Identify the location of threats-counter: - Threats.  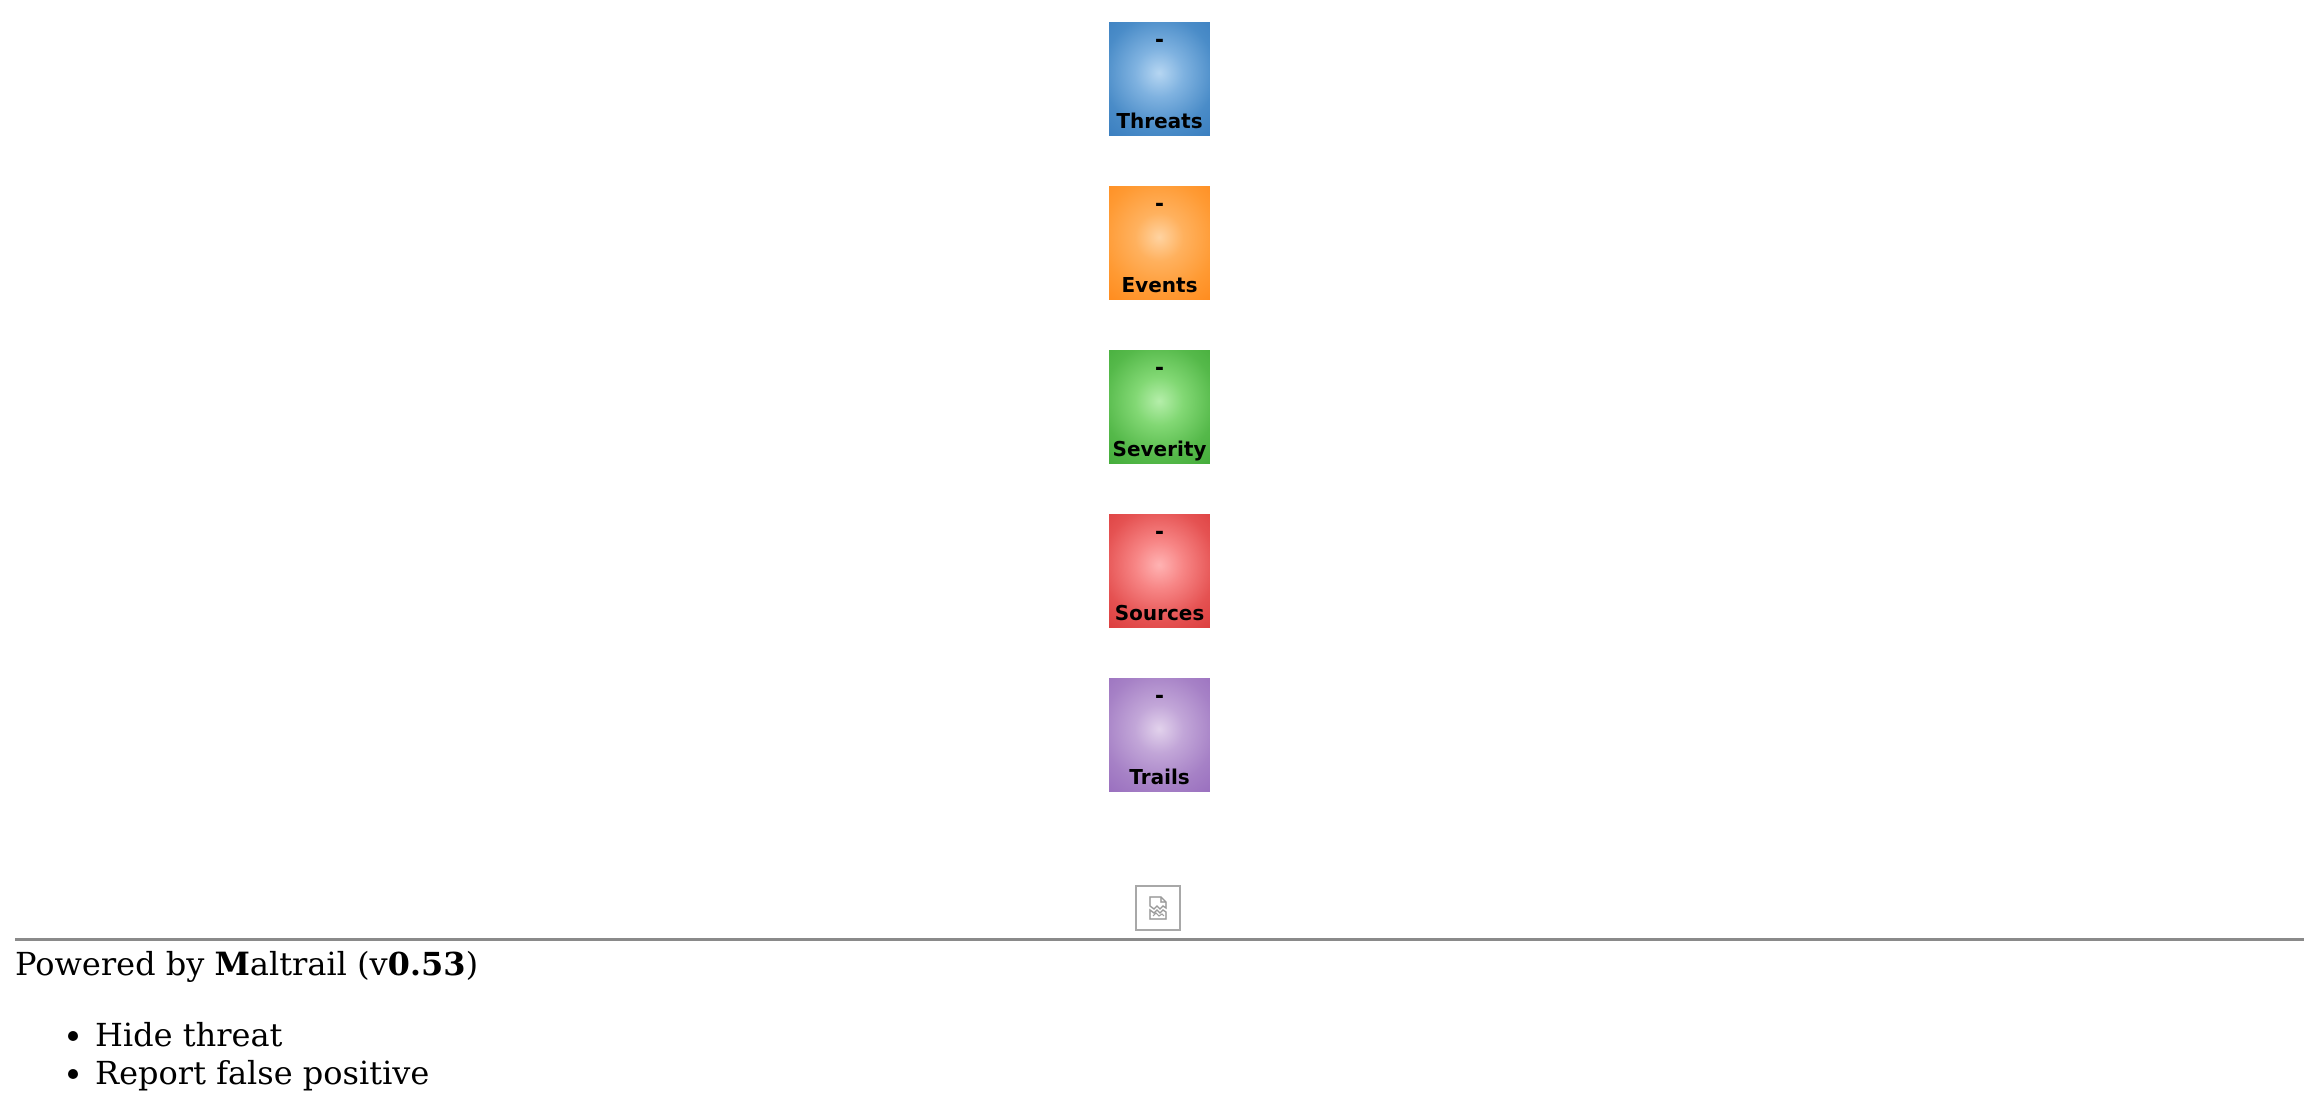
(1159, 79).